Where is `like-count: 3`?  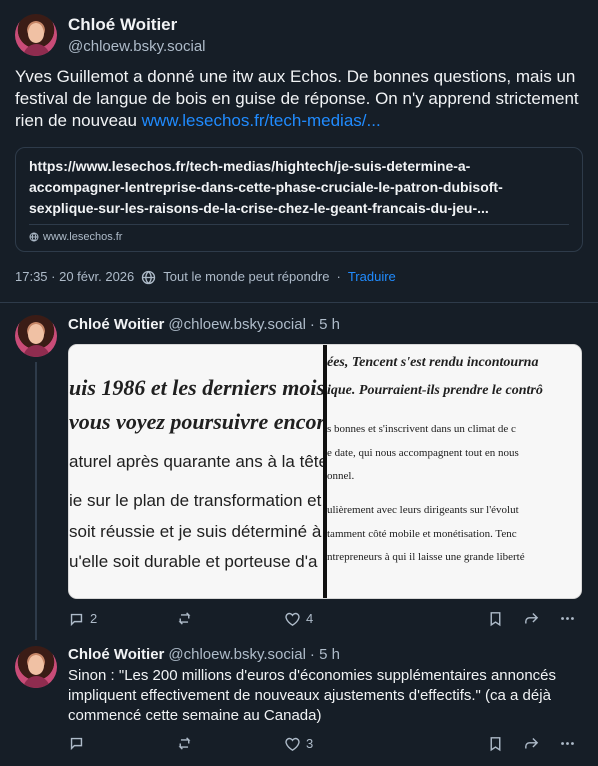
like-count: 3 is located at coordinates (310, 743).